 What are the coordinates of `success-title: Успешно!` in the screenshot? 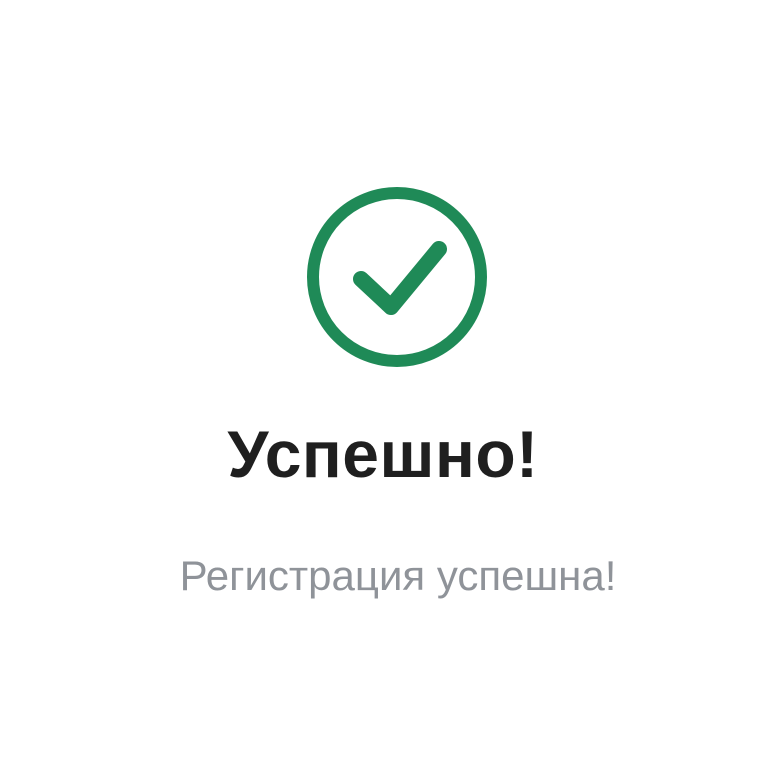 It's located at (383, 454).